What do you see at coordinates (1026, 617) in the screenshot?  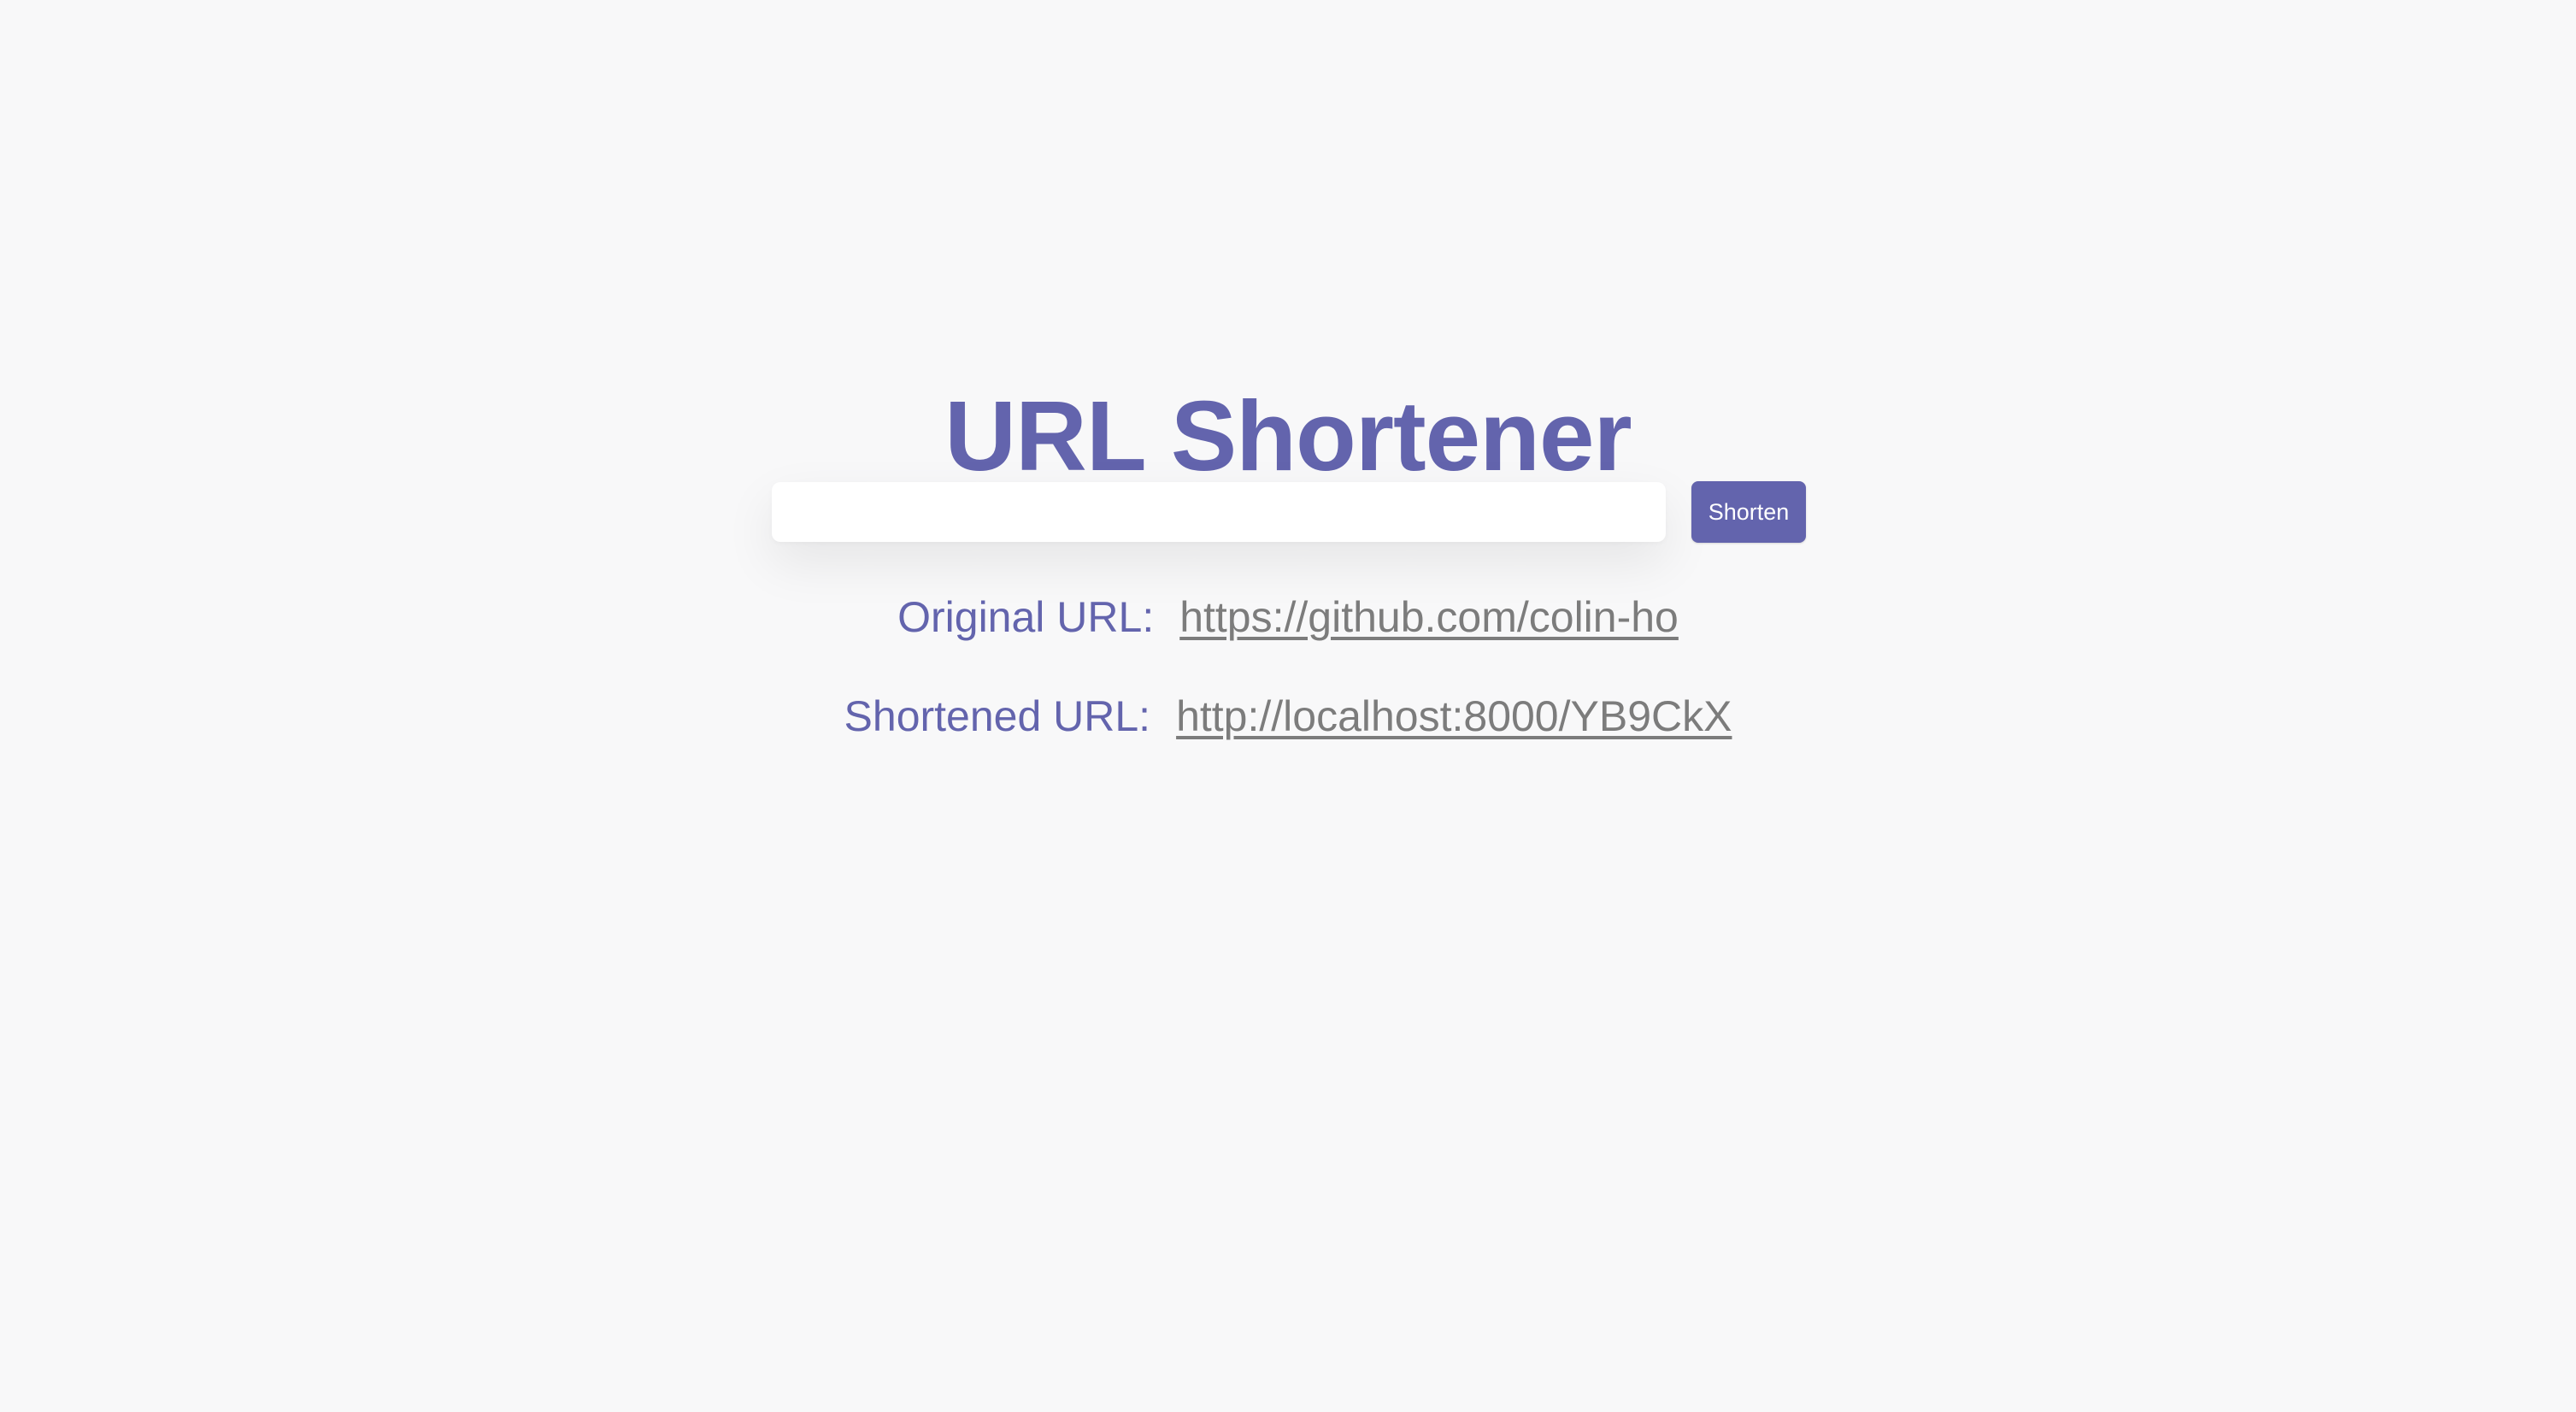 I see `original-url-label: Original URL:` at bounding box center [1026, 617].